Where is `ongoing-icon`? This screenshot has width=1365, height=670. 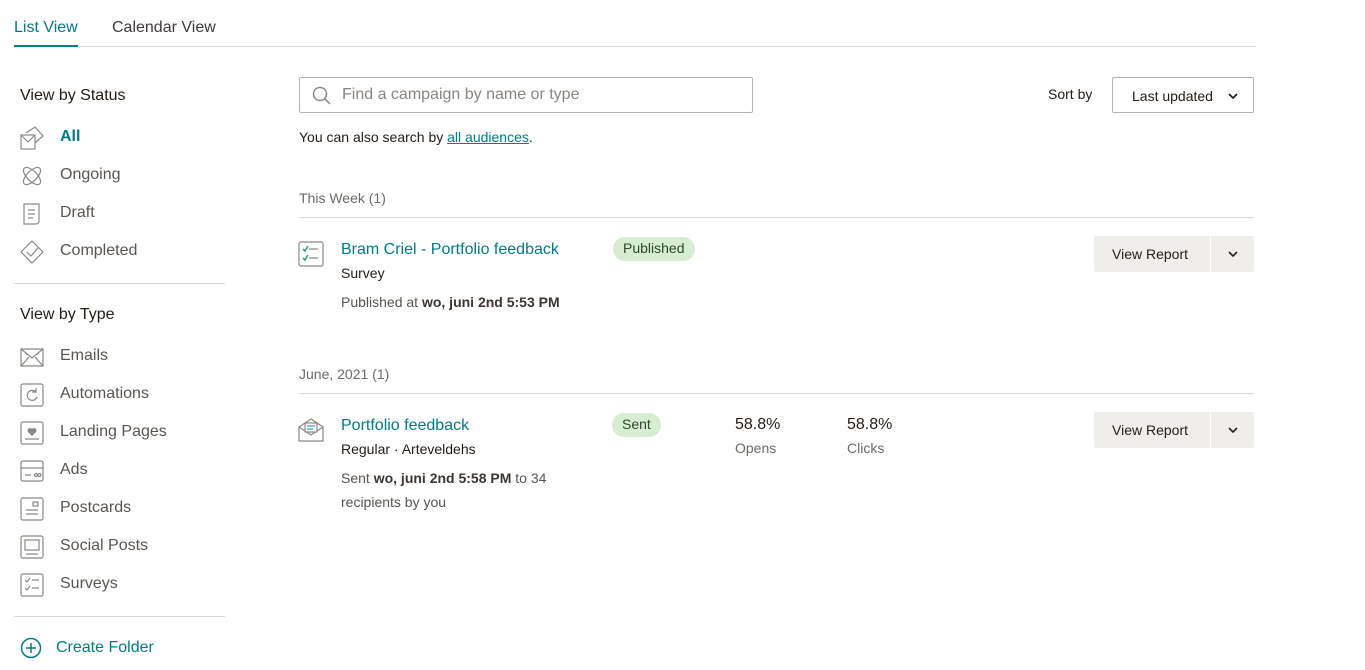 ongoing-icon is located at coordinates (32, 176).